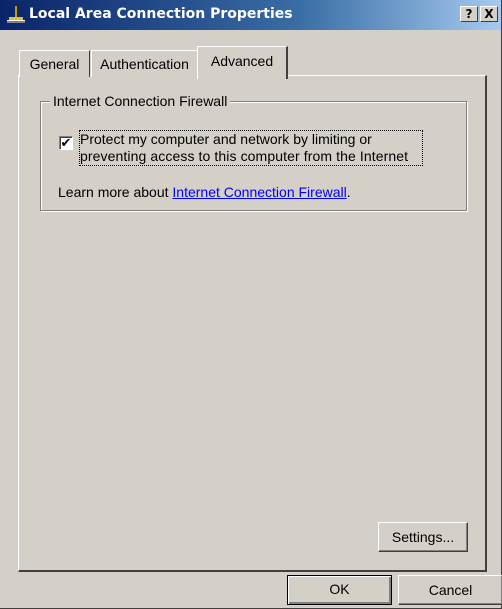 The image size is (502, 609). What do you see at coordinates (161, 14) in the screenshot?
I see `window-title: Local Area Connection Properties` at bounding box center [161, 14].